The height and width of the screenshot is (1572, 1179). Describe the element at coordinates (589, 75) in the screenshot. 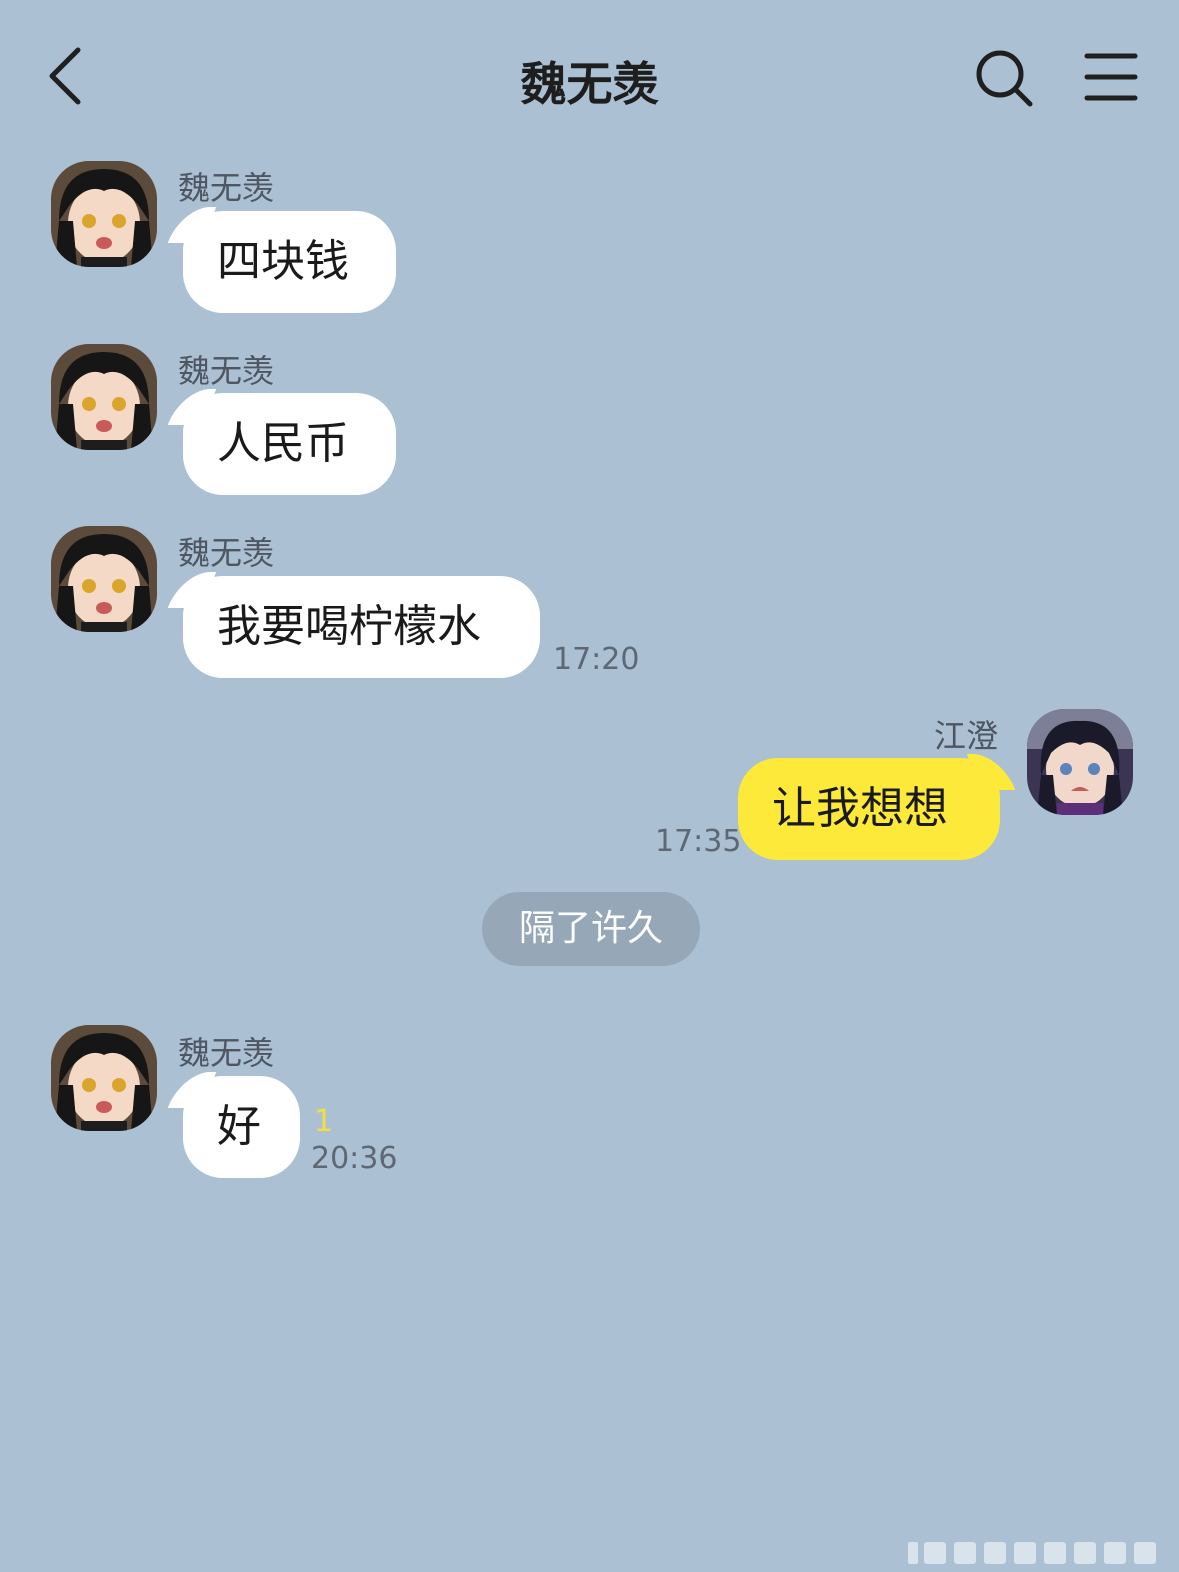

I see `chat-header: 魏无羡` at that location.